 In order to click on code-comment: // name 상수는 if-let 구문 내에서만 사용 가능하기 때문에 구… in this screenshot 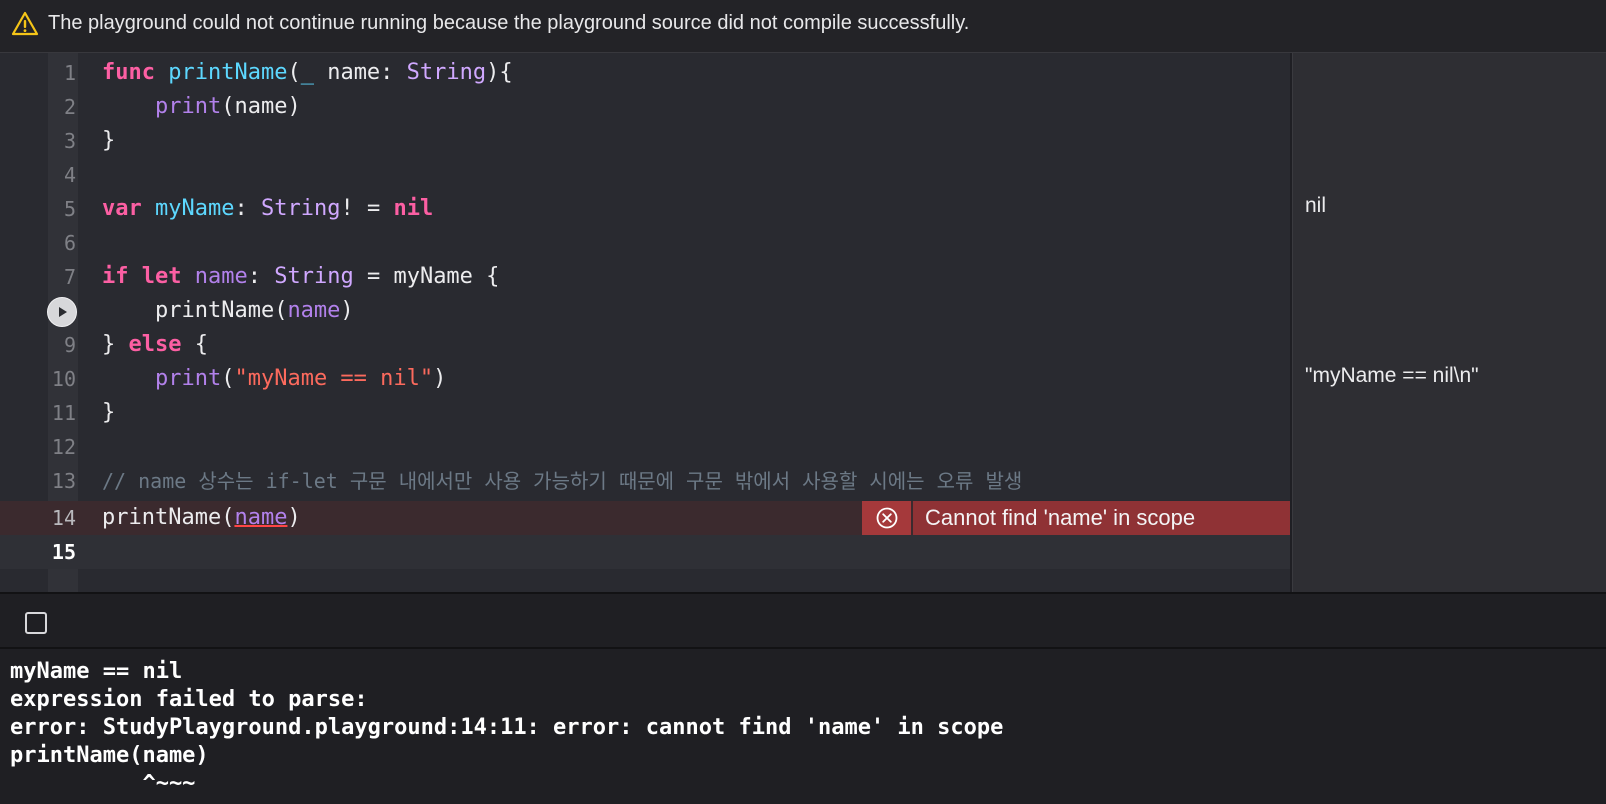, I will do `click(562, 481)`.